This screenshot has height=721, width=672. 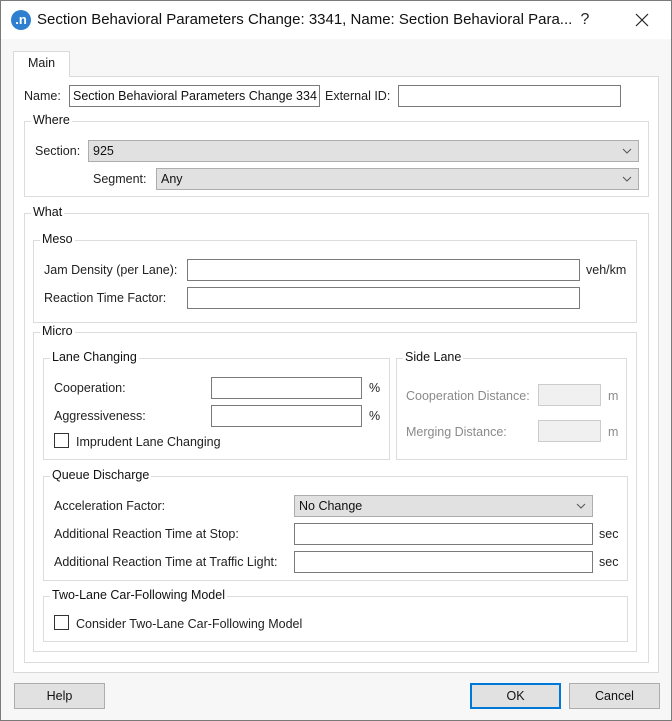 What do you see at coordinates (61, 622) in the screenshot?
I see `consider-two-lane-checkbox` at bounding box center [61, 622].